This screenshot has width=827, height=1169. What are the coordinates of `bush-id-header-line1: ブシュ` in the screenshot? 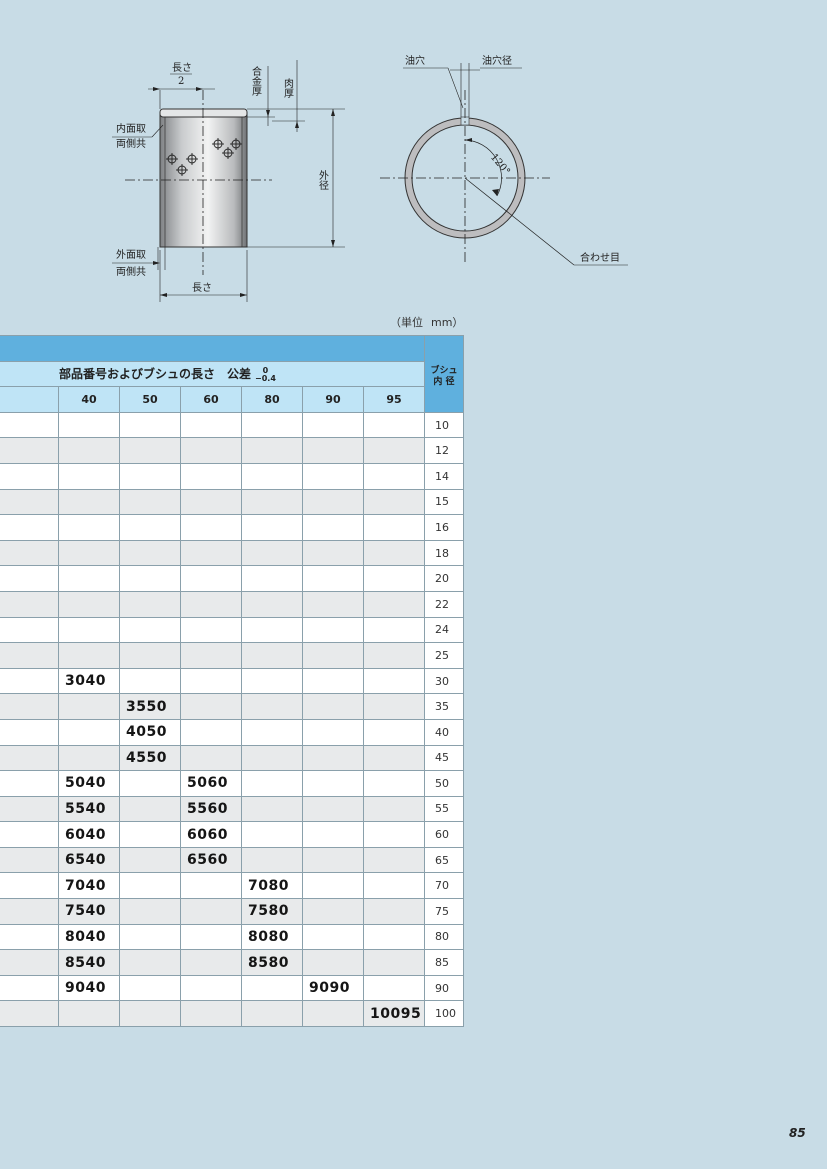 It's located at (444, 370).